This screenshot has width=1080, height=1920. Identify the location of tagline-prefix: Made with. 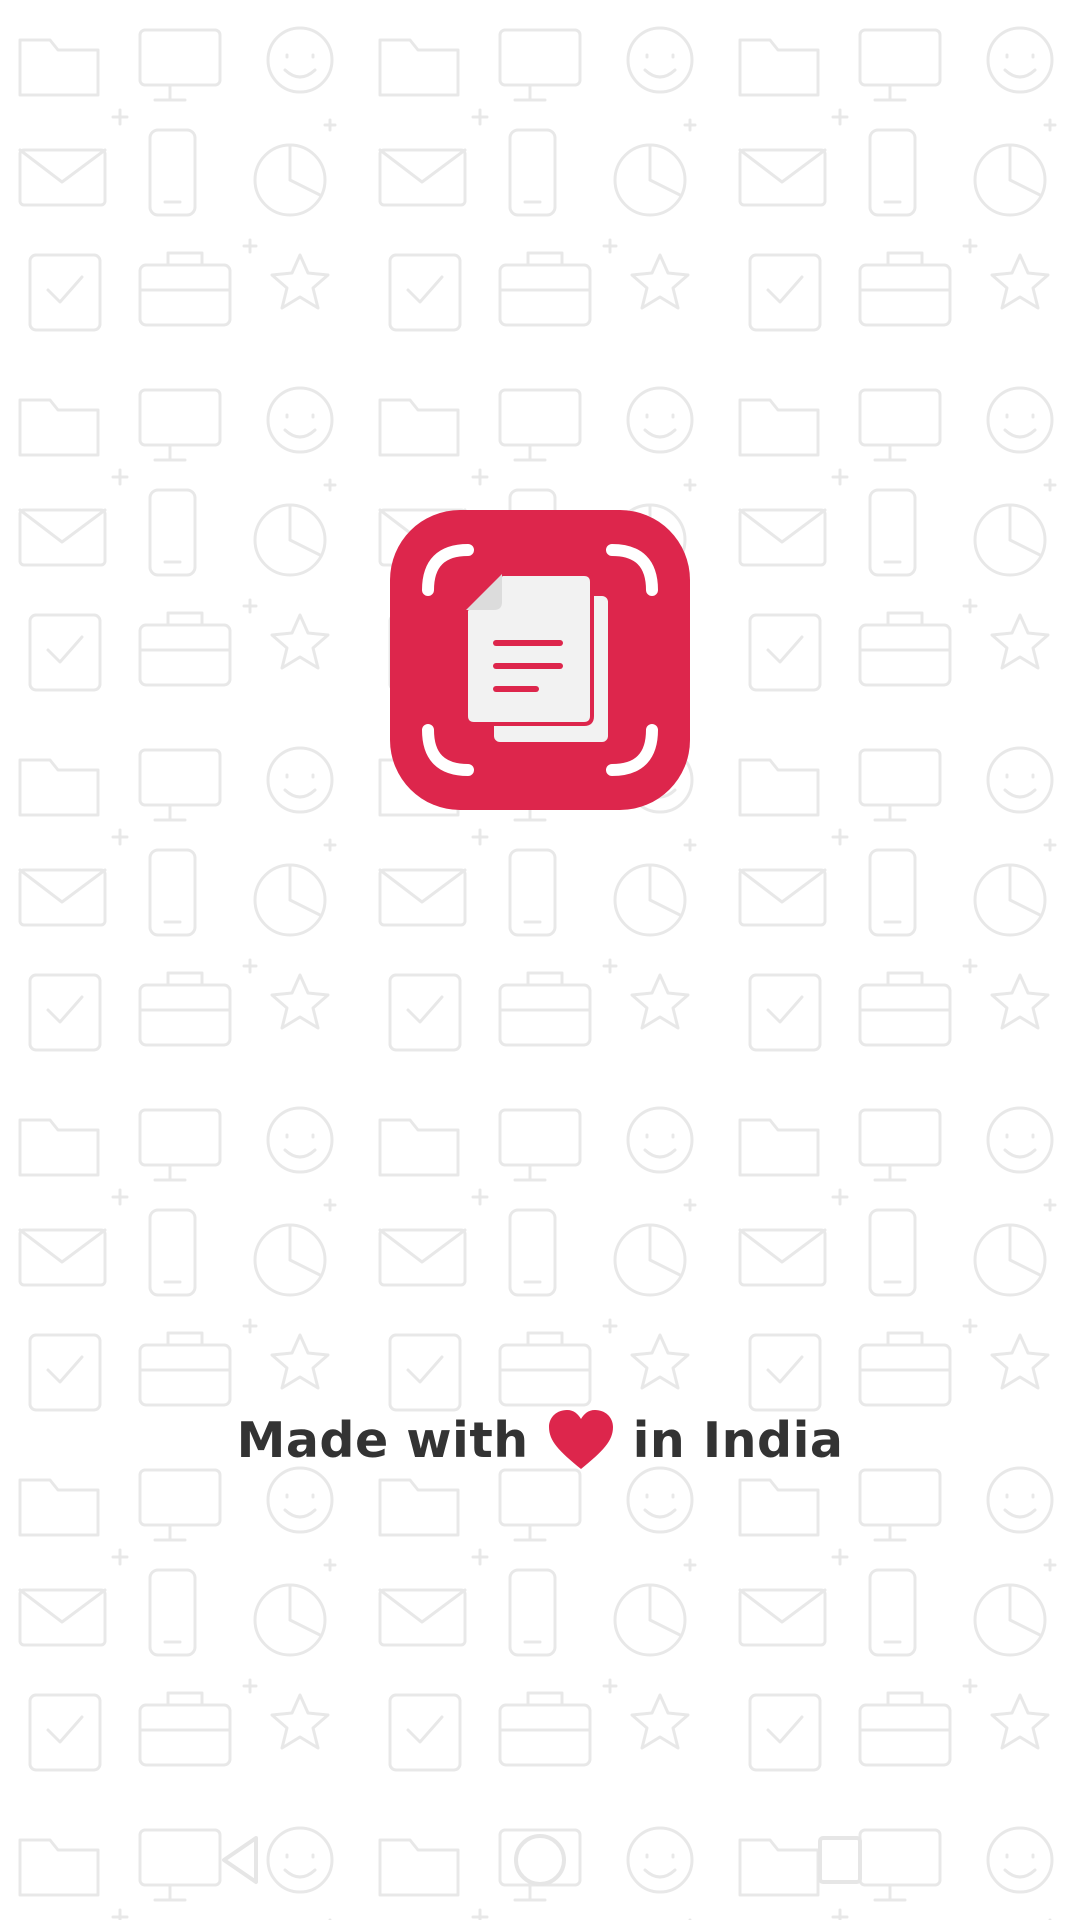
(382, 1440).